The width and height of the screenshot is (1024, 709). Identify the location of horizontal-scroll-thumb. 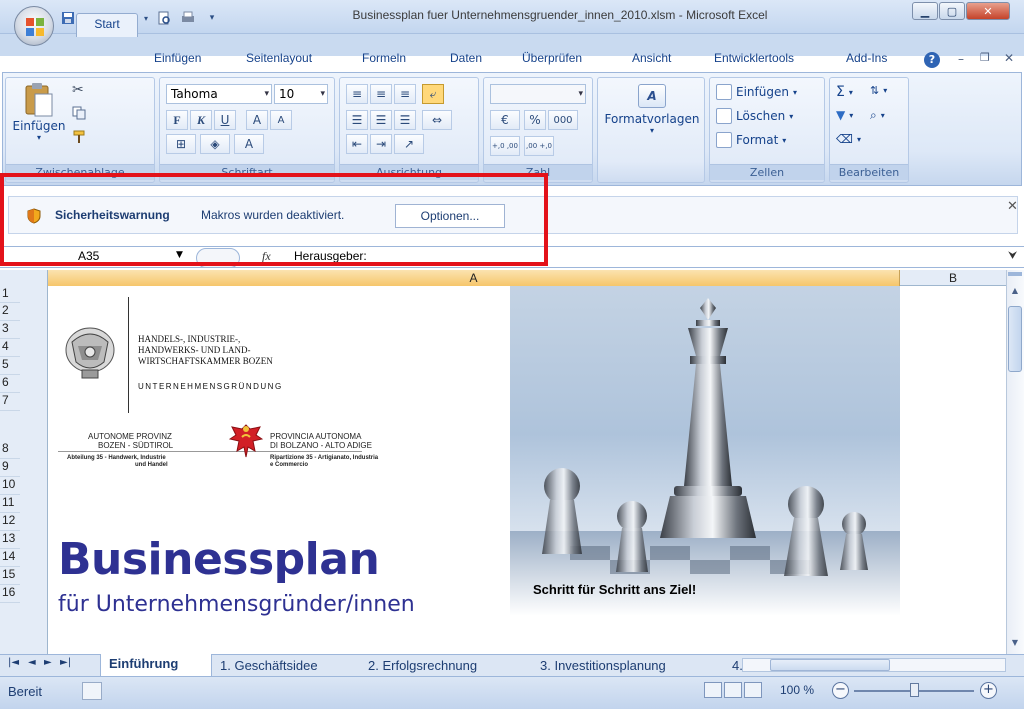
(830, 665).